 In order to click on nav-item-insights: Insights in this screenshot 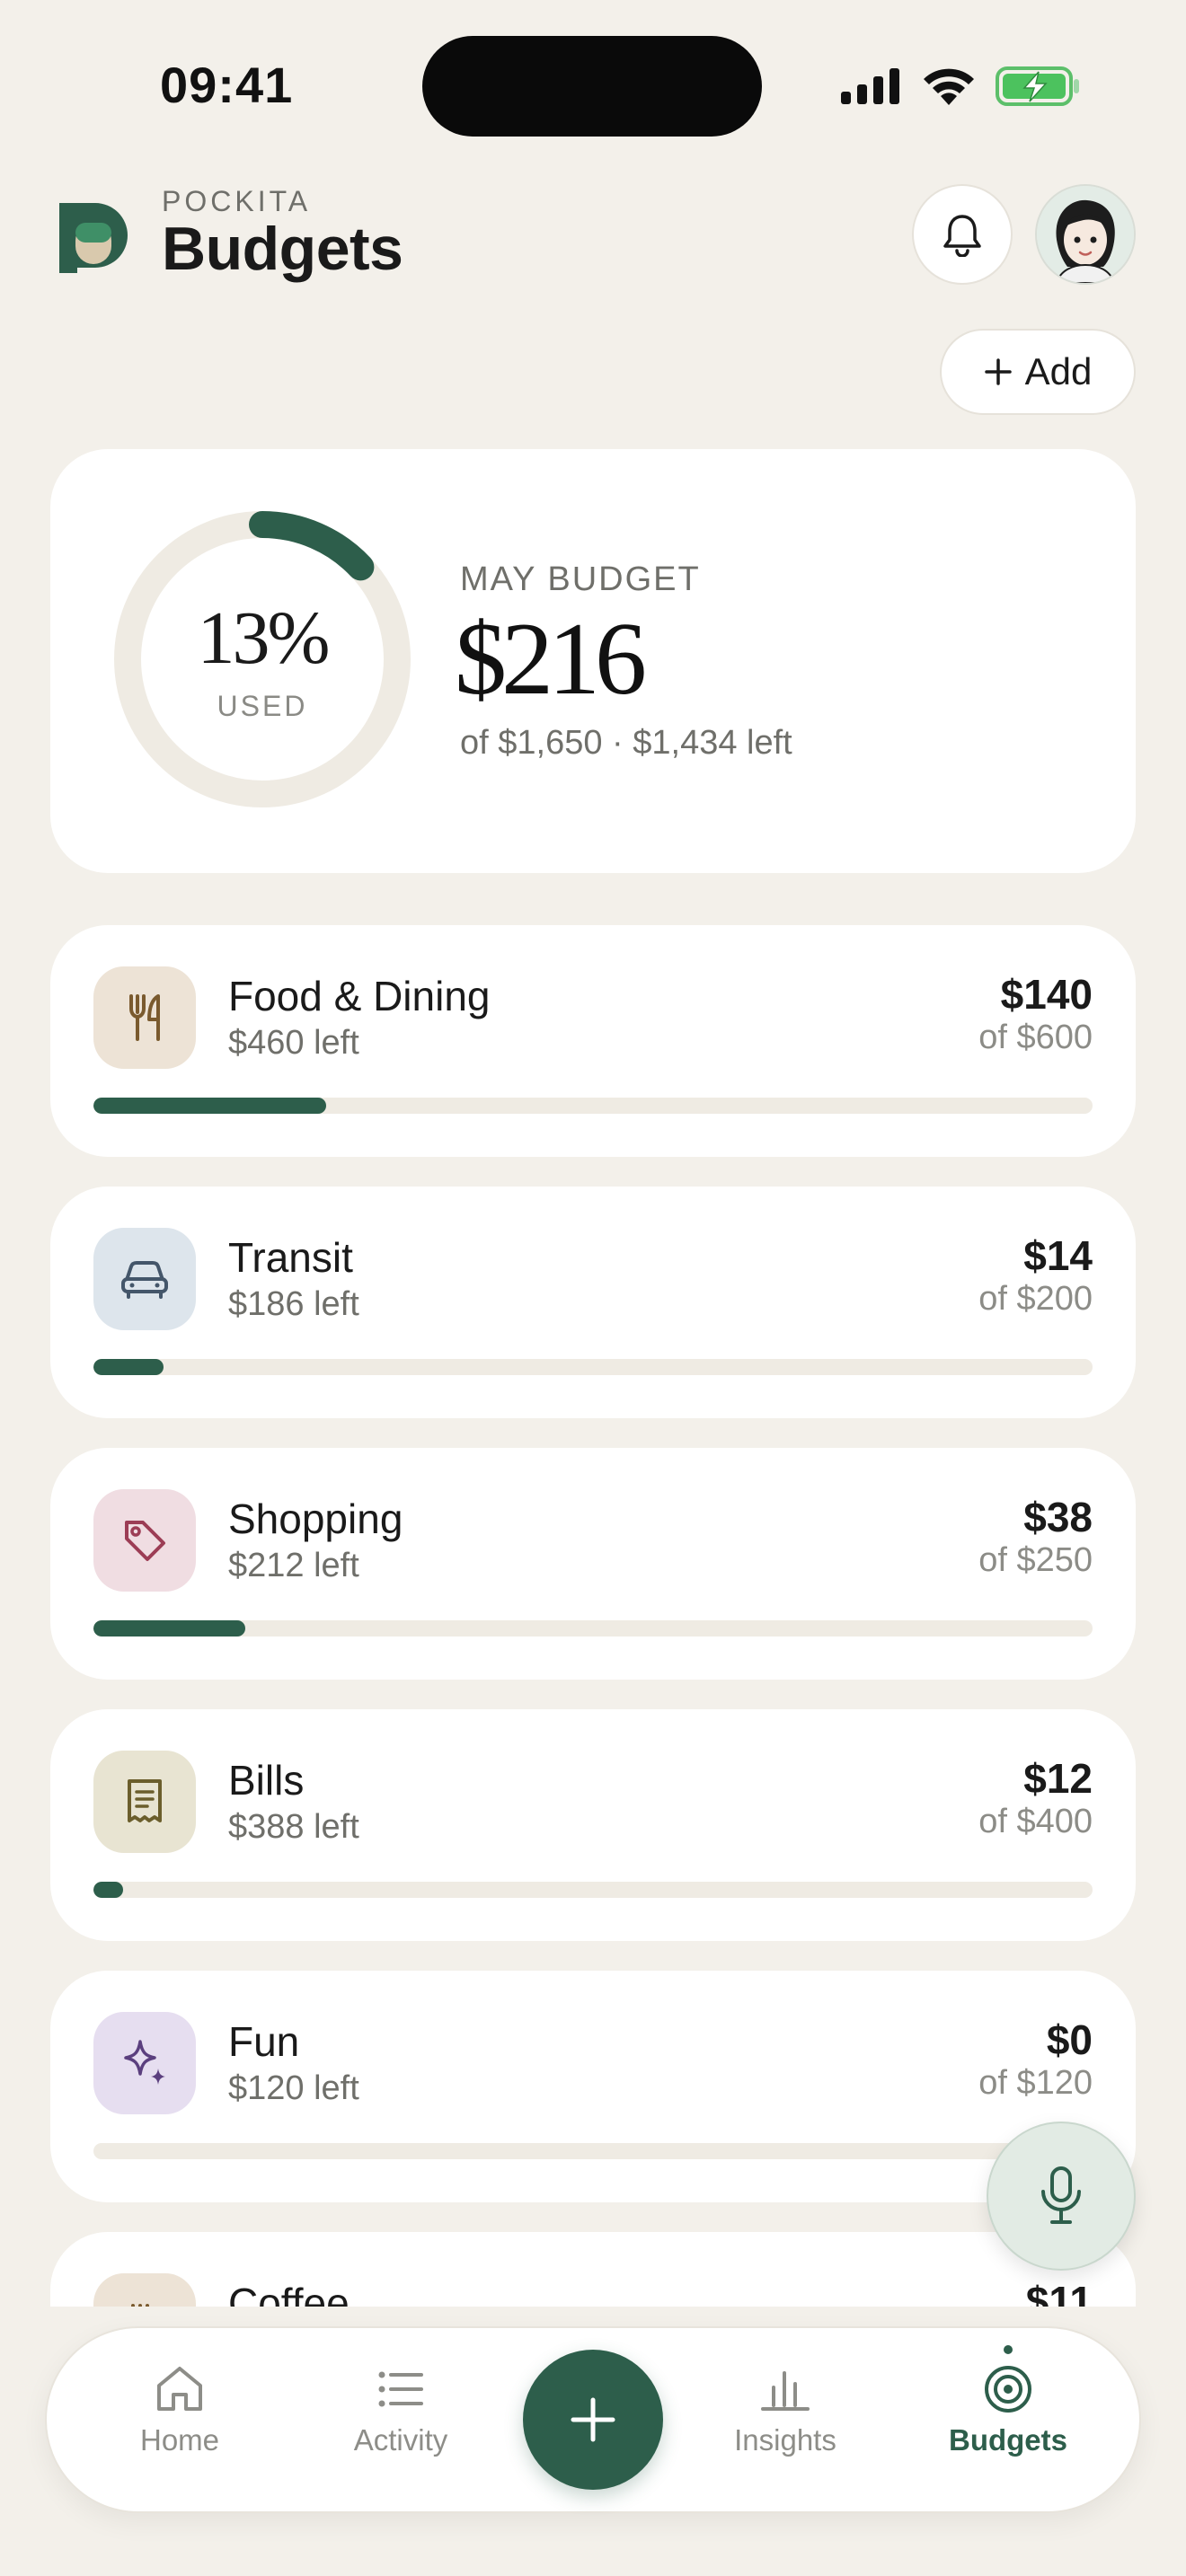, I will do `click(785, 2410)`.